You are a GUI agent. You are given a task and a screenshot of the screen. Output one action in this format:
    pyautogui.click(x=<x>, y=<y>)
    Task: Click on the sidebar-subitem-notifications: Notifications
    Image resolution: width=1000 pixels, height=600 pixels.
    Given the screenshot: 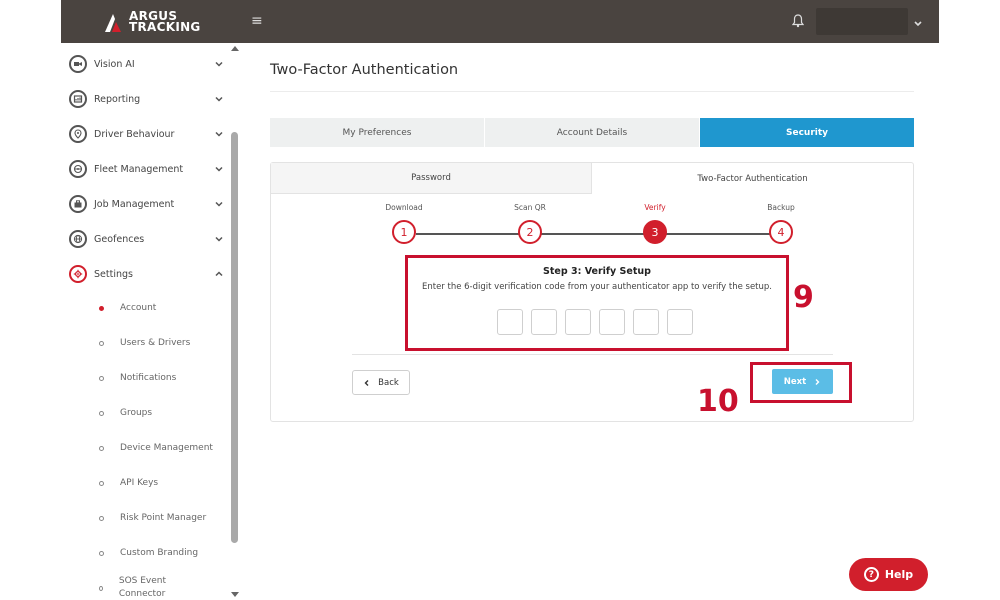 What is the action you would take?
    pyautogui.click(x=164, y=378)
    